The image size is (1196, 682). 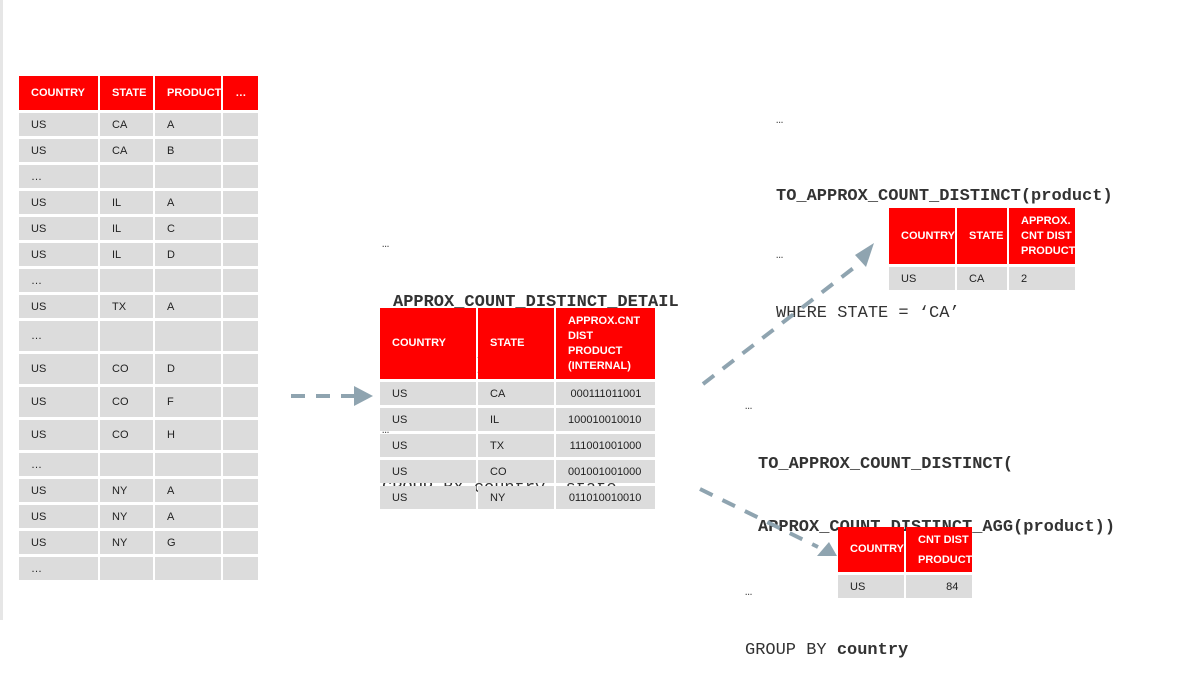 I want to click on arrow-detail-to-state, so click(x=781, y=323).